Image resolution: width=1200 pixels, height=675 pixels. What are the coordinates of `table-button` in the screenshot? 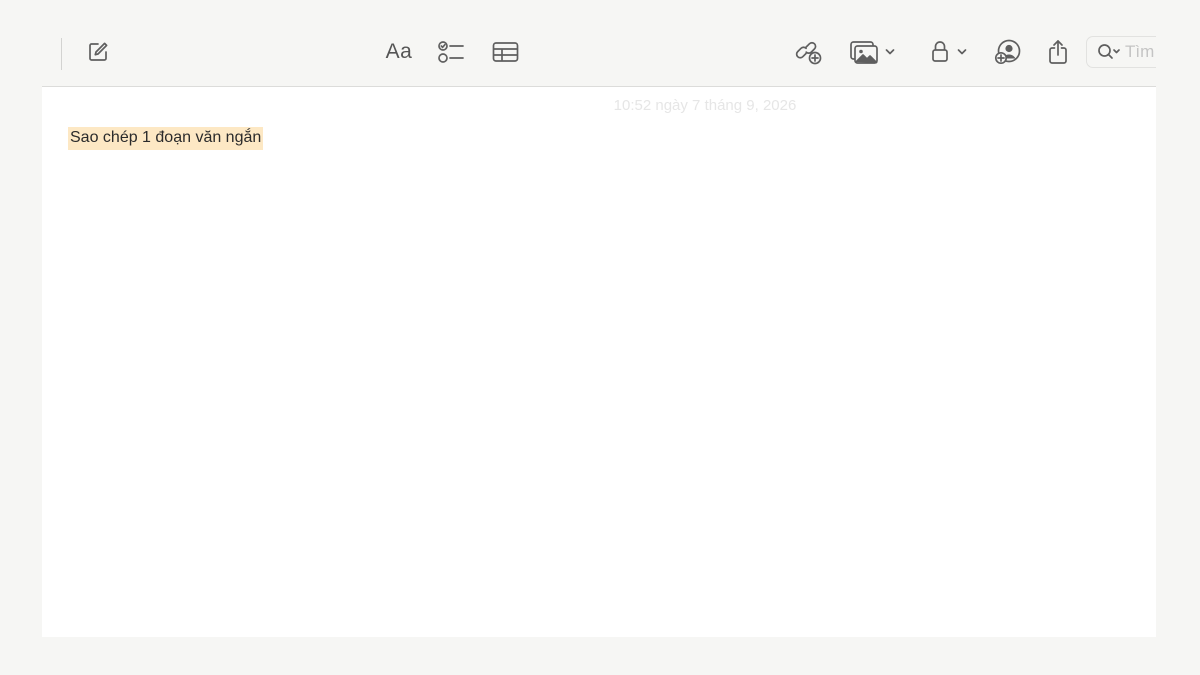 It's located at (505, 52).